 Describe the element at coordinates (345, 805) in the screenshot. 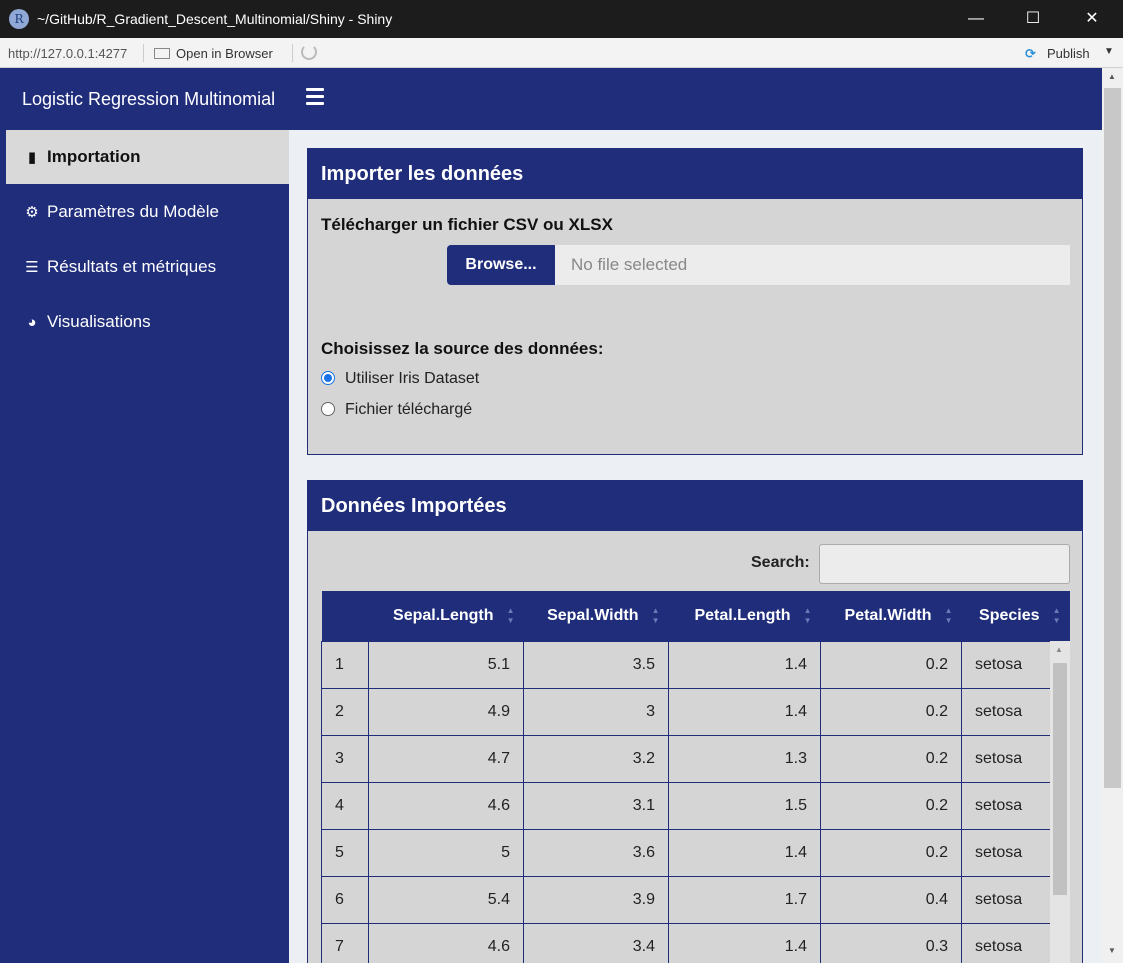

I see `table-cell: 4` at that location.